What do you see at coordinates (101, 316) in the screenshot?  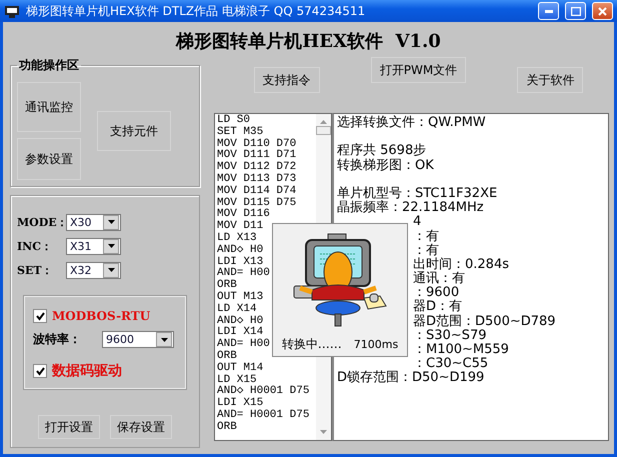 I see `checkbox-label: MODBOS-RTU` at bounding box center [101, 316].